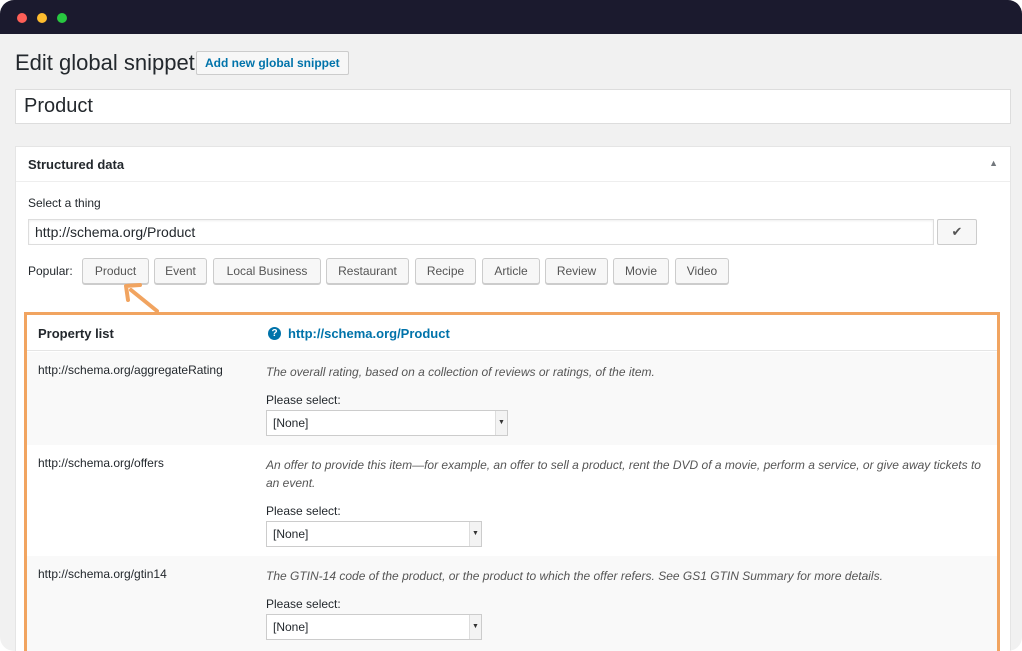 This screenshot has width=1022, height=651. What do you see at coordinates (641, 271) in the screenshot?
I see `popular-movie-button: Movie` at bounding box center [641, 271].